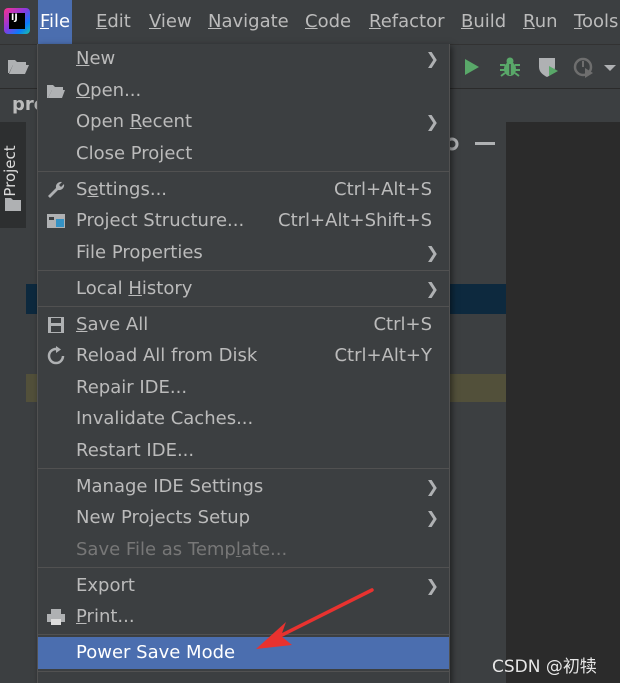  I want to click on menu-item-save-all: Save All Ctrl+S, so click(243, 325).